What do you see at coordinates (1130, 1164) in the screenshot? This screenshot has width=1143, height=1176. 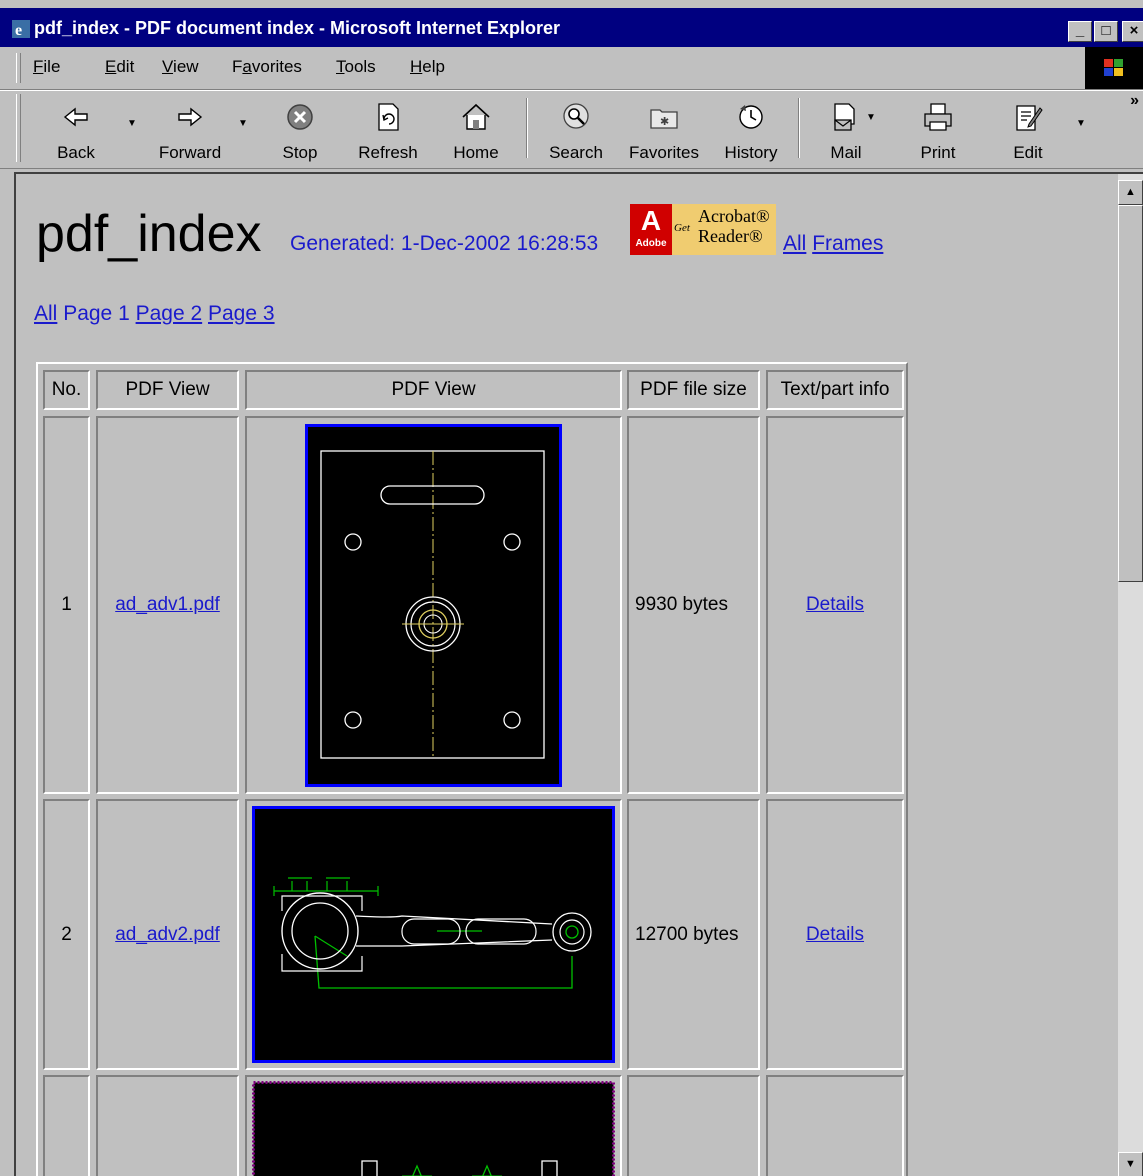 I see `scroll-down-button: ▼` at bounding box center [1130, 1164].